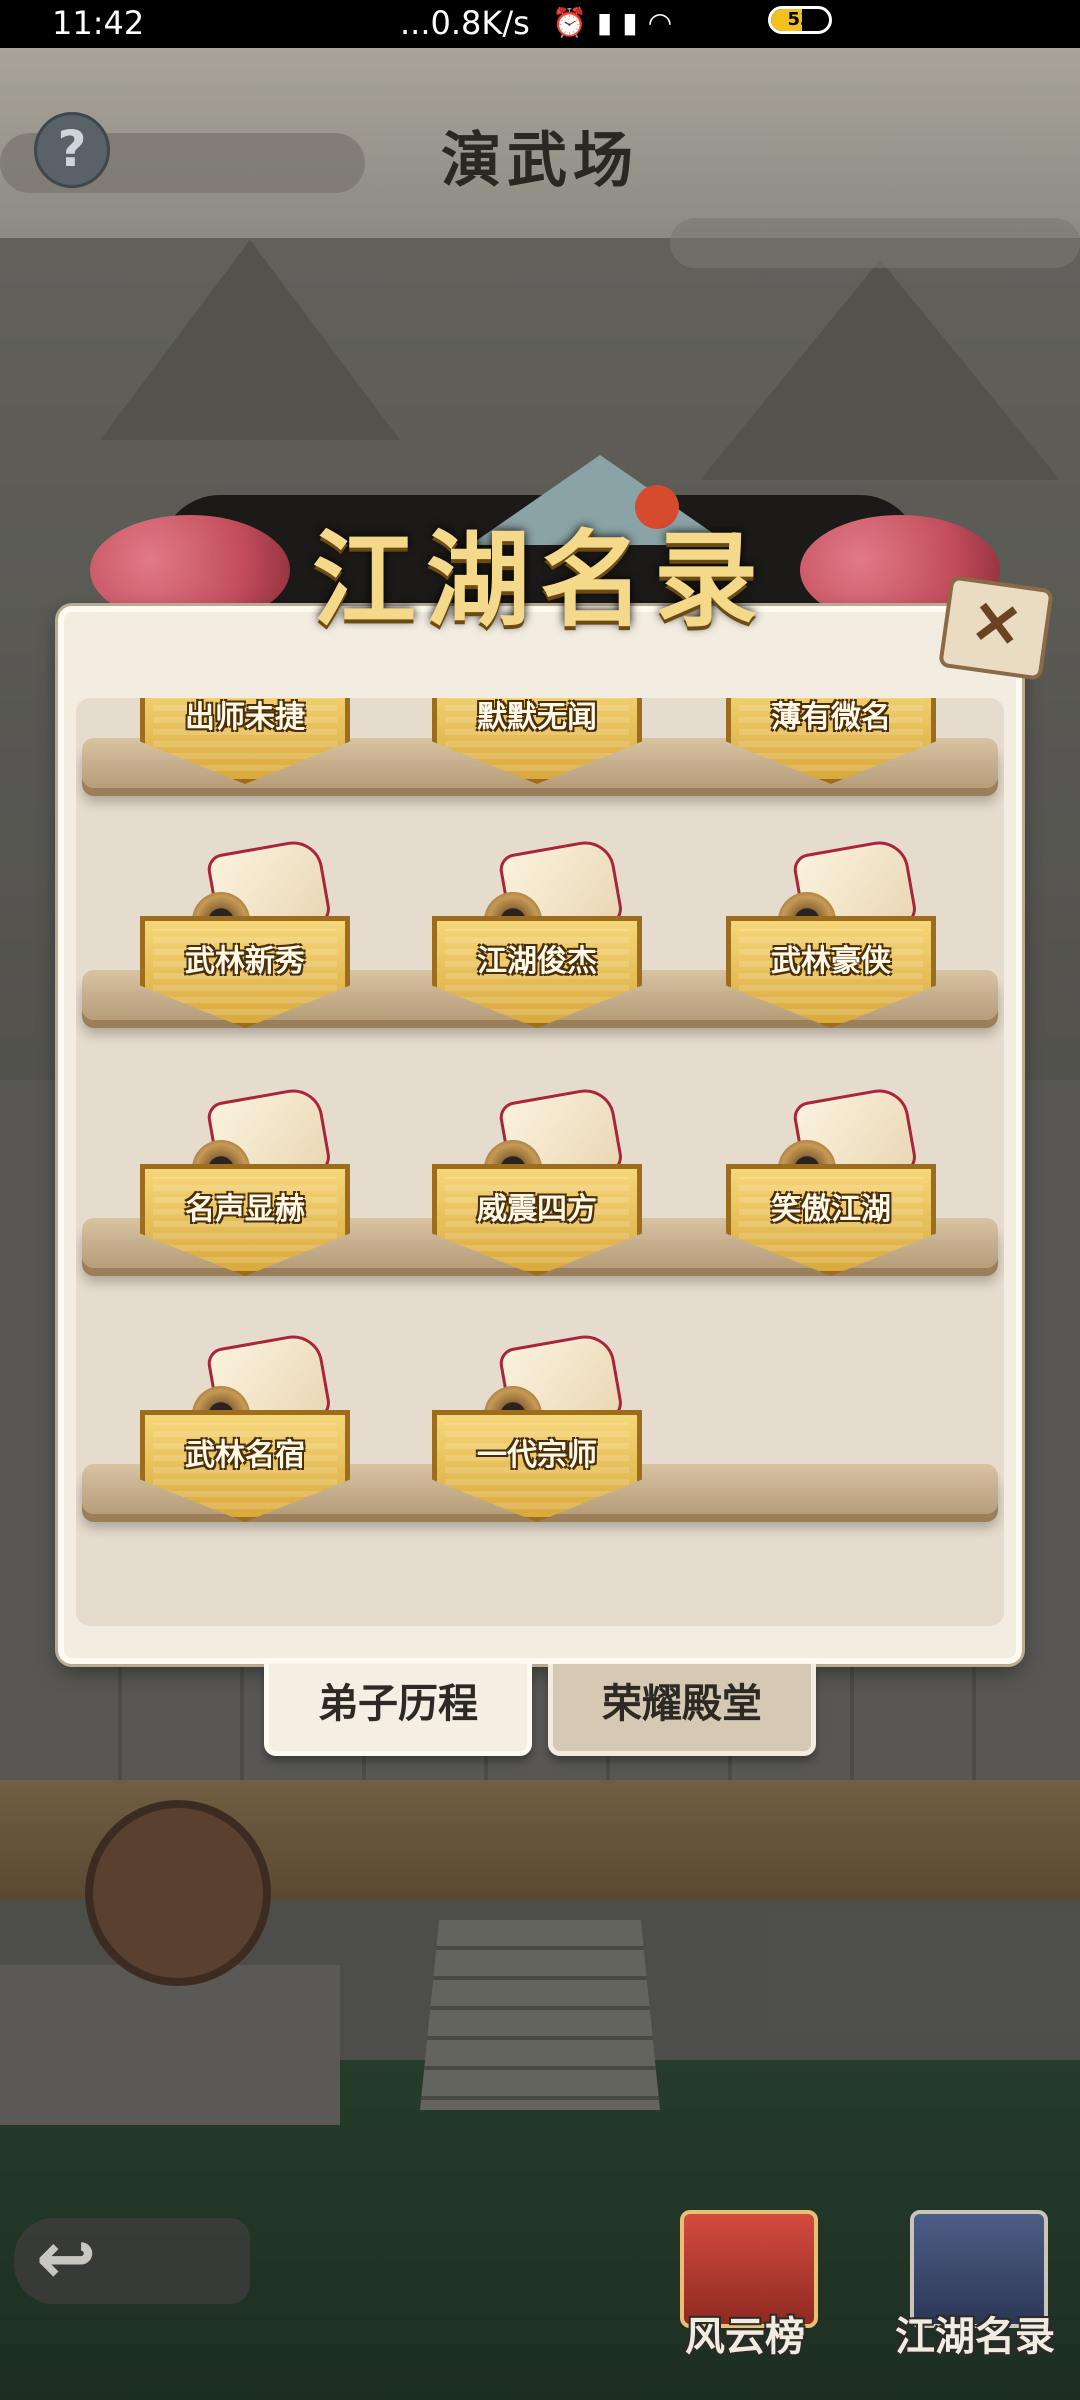 This screenshot has height=2400, width=1080. I want to click on title-label: 江湖俊杰, so click(537, 961).